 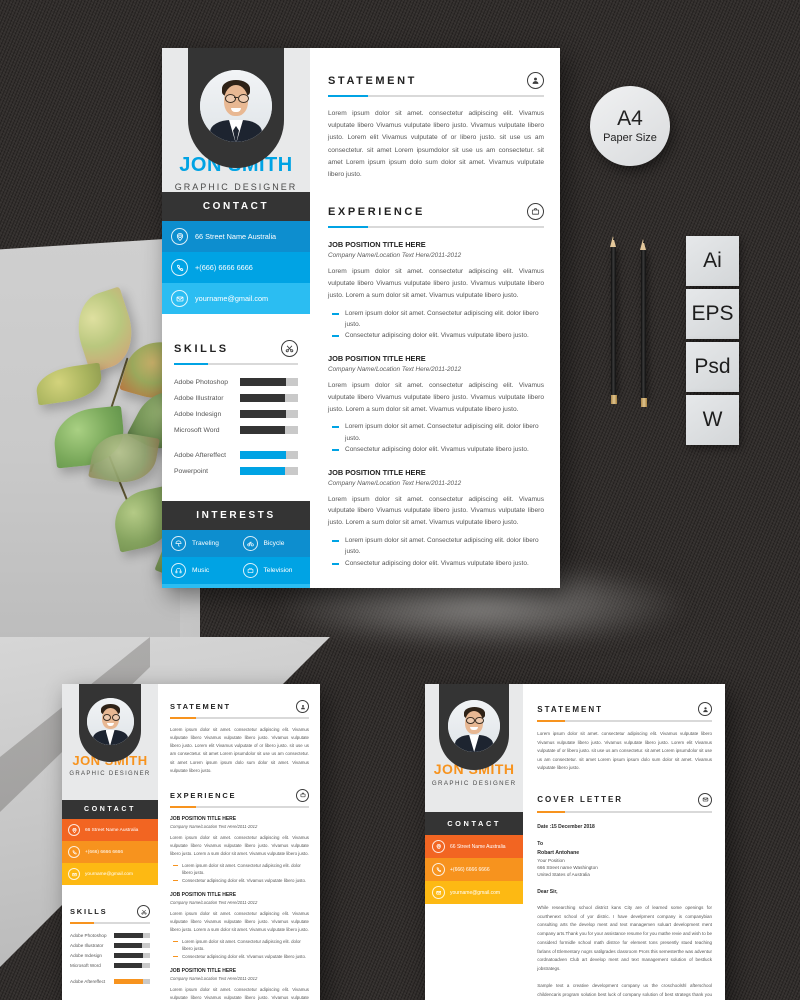 I want to click on interest-item: Cricket, so click(x=200, y=586).